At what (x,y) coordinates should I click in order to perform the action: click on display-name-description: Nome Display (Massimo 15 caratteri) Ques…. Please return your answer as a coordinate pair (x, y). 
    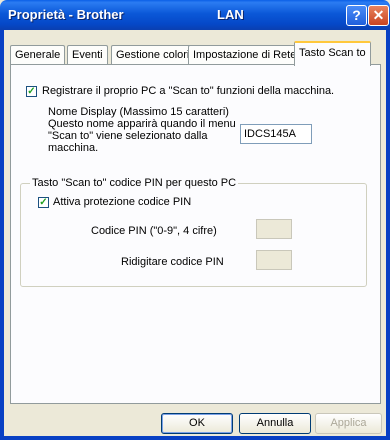
    Looking at the image, I should click on (142, 130).